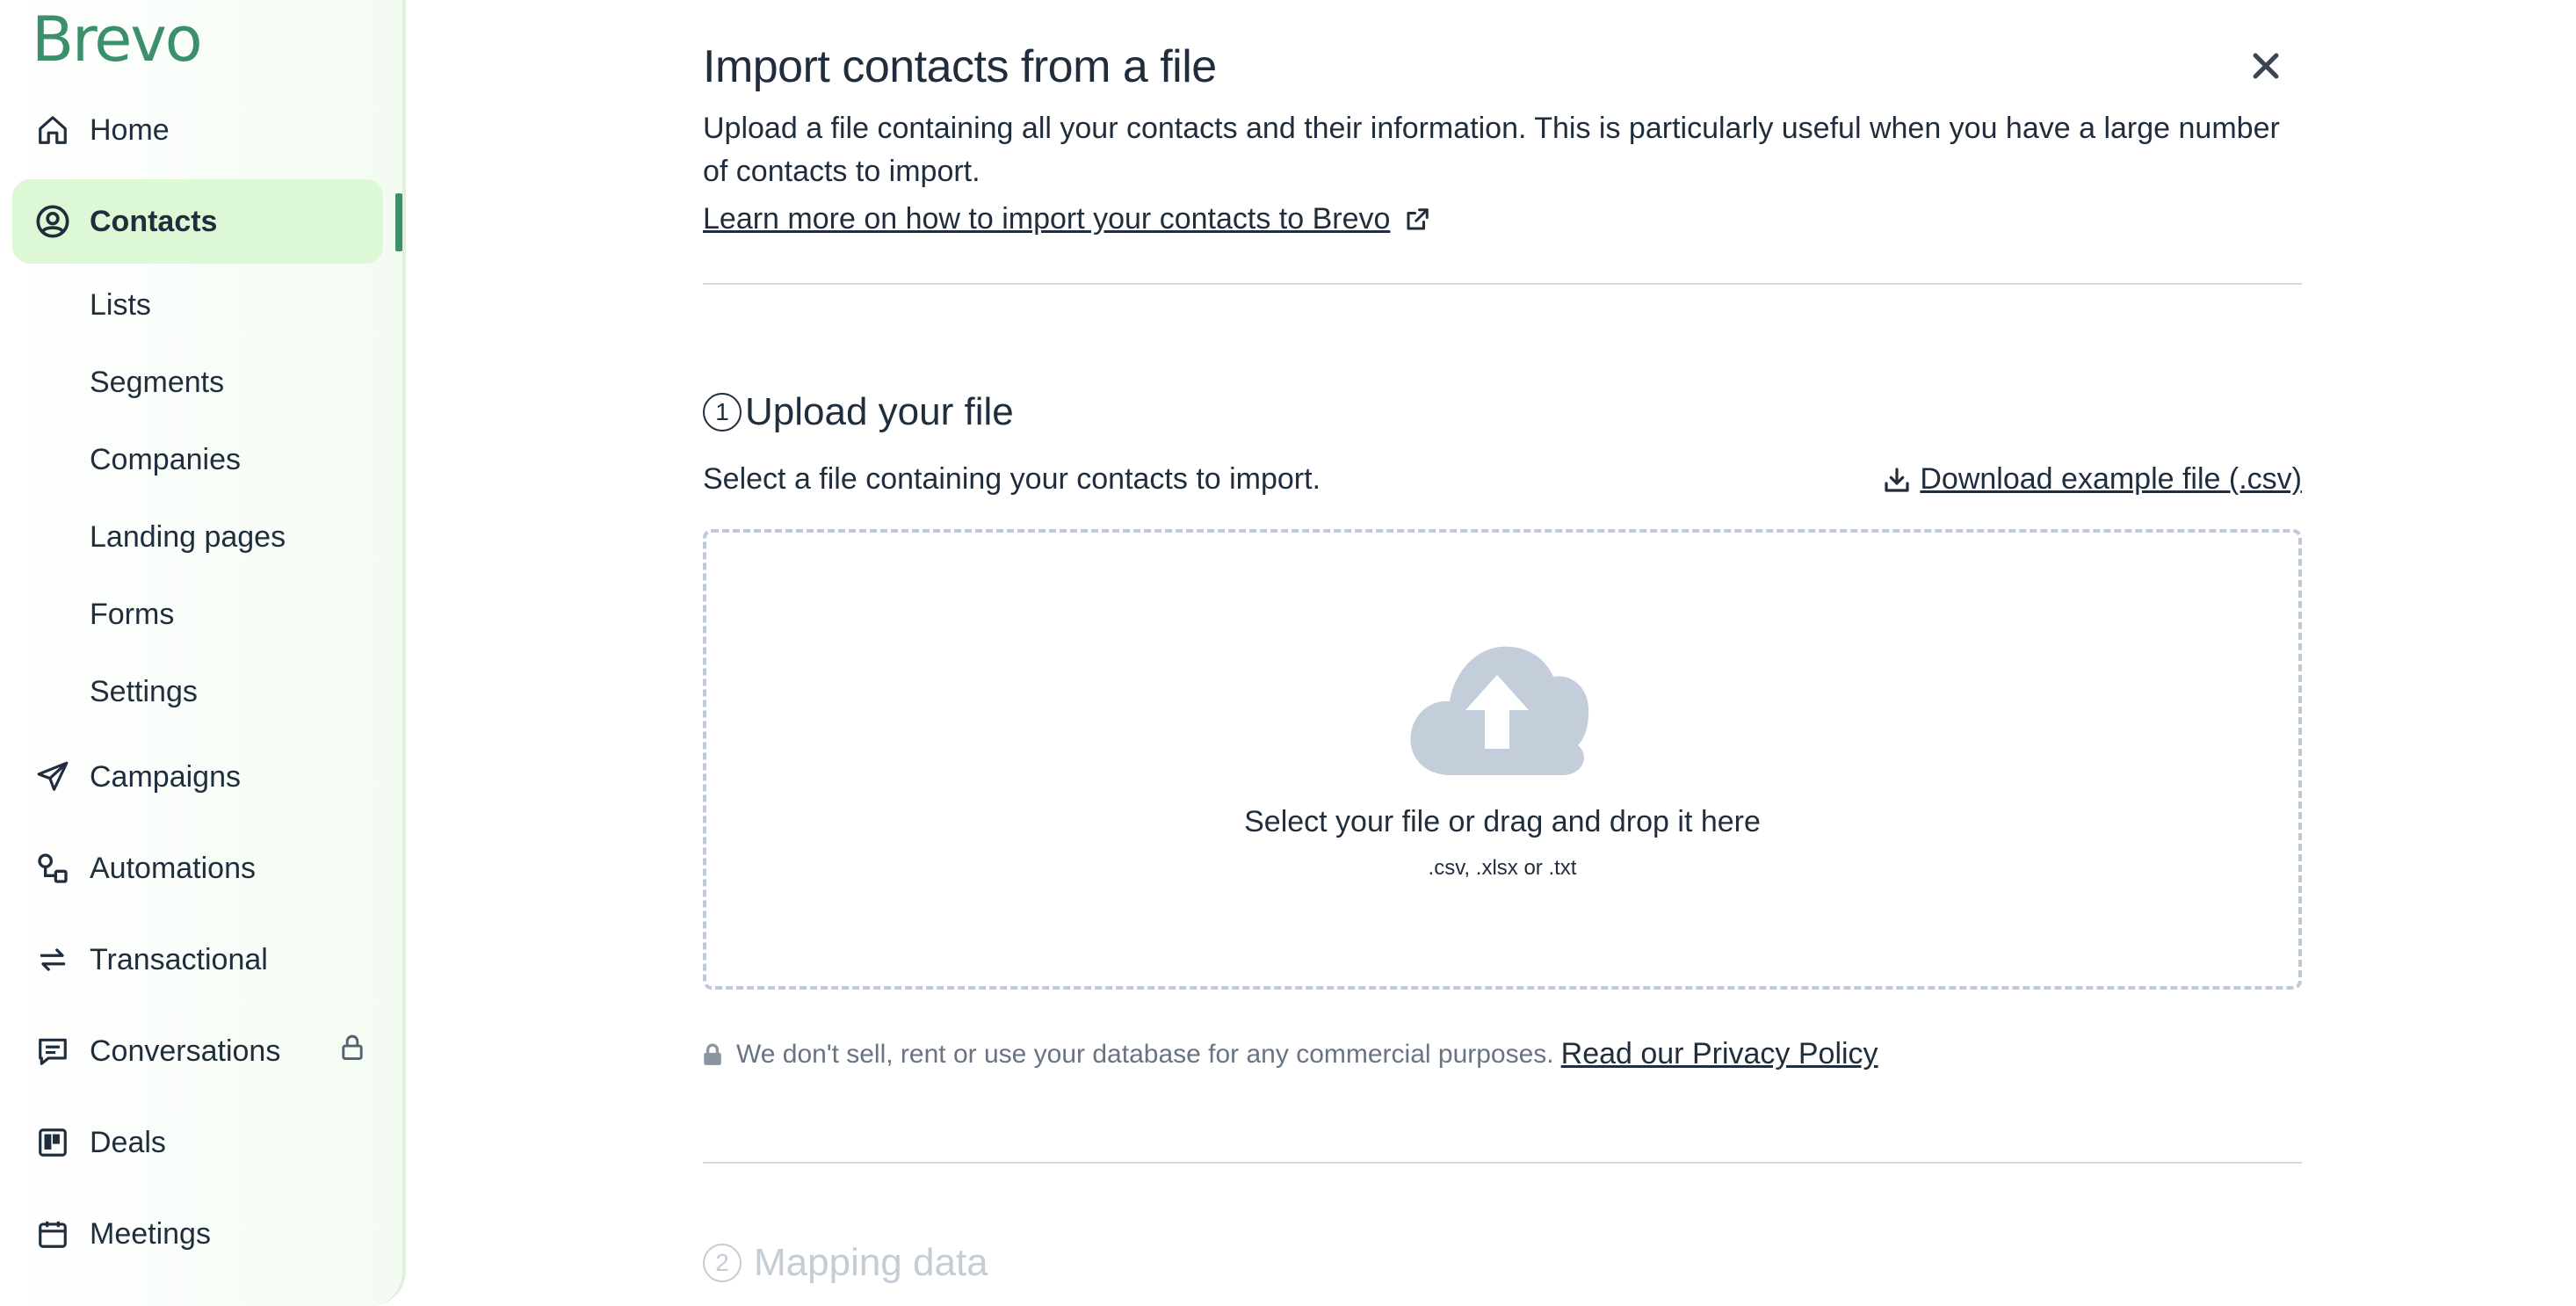 The height and width of the screenshot is (1306, 2576). What do you see at coordinates (120, 305) in the screenshot?
I see `sidebar-item-lists: Lists` at bounding box center [120, 305].